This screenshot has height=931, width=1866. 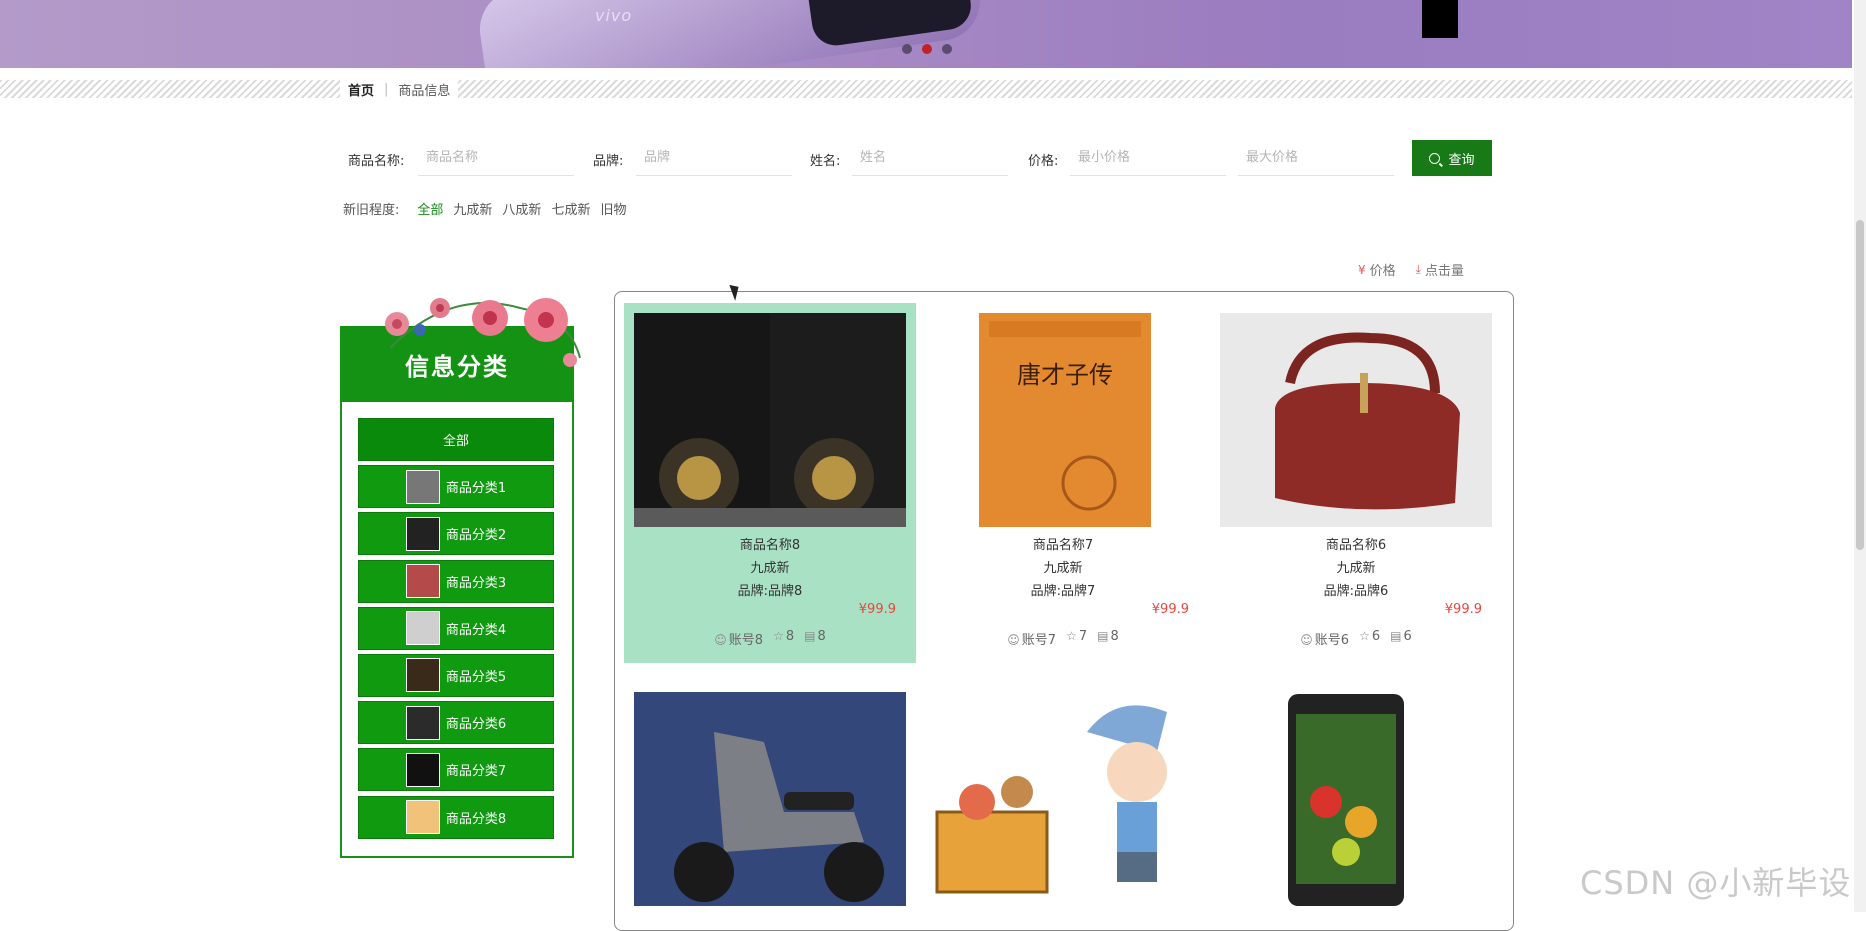 I want to click on product-image-cartoon-toys, so click(x=1063, y=799).